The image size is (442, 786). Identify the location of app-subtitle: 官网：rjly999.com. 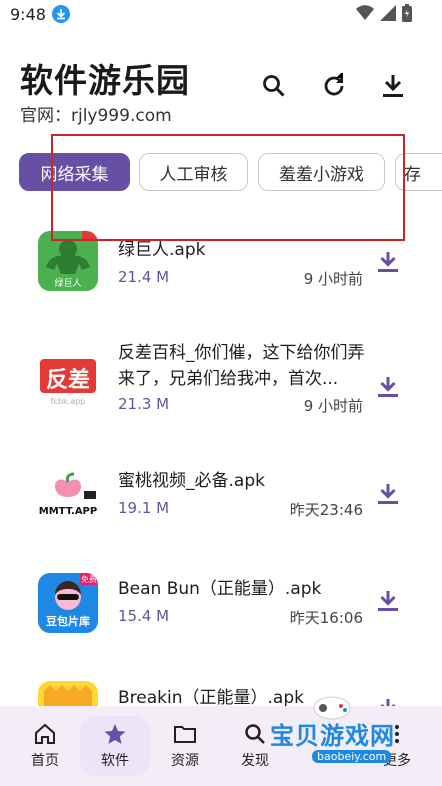
(96, 116).